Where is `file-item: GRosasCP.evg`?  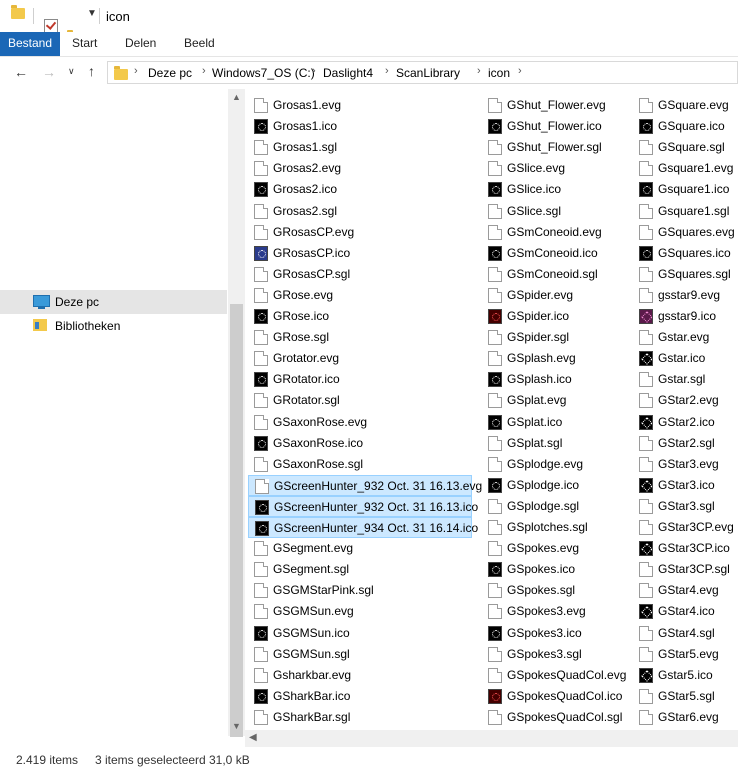 file-item: GRosasCP.evg is located at coordinates (360, 232).